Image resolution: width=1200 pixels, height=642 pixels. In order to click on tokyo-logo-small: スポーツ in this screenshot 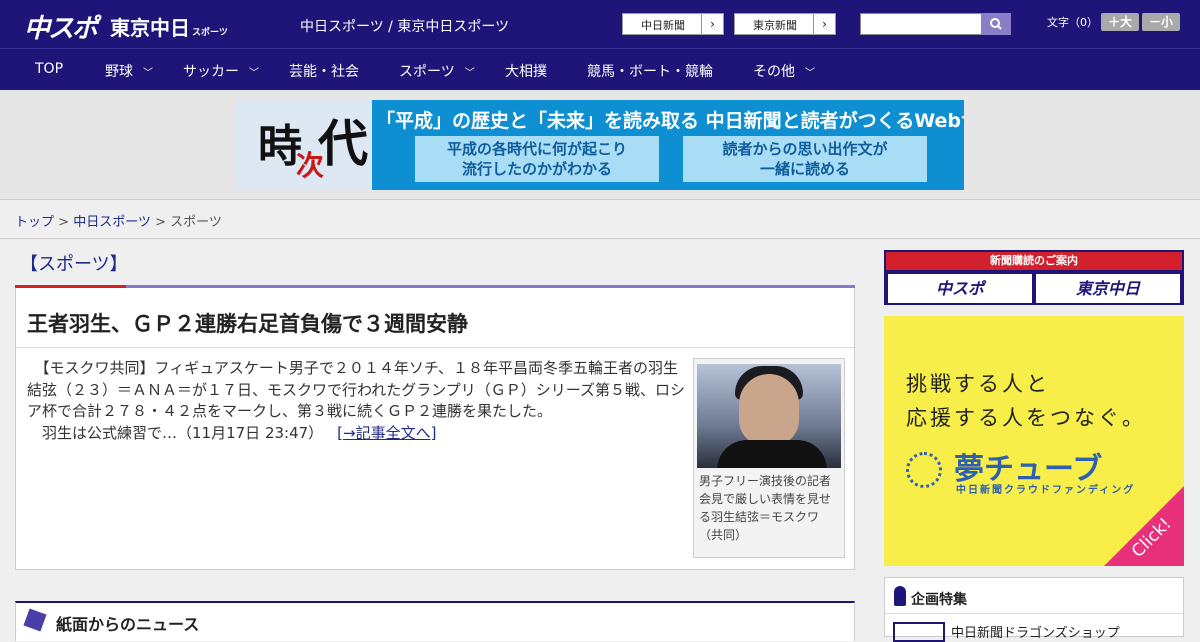, I will do `click(210, 33)`.